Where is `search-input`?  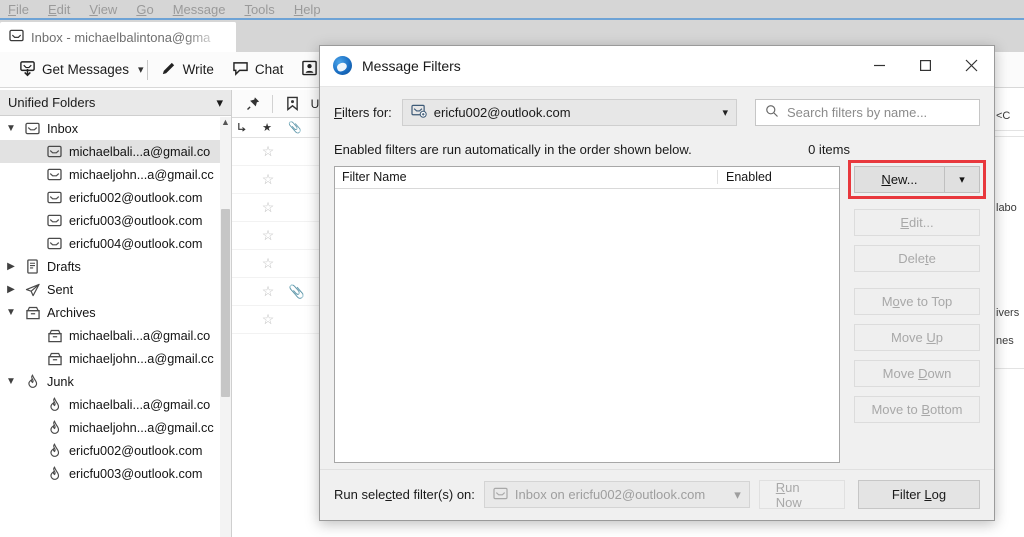 search-input is located at coordinates (878, 112).